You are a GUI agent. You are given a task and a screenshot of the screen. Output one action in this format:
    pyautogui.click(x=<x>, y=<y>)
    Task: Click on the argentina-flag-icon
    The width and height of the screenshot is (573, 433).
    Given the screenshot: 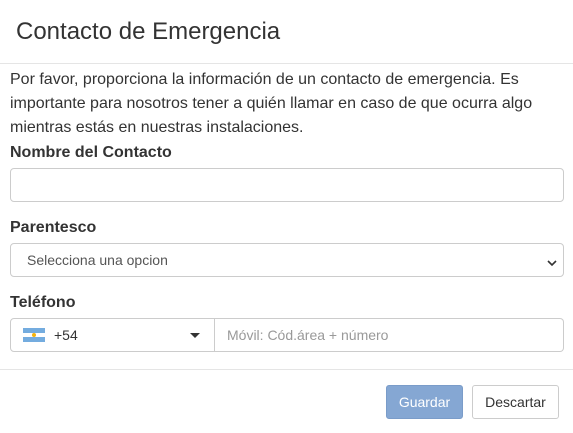 What is the action you would take?
    pyautogui.click(x=34, y=335)
    